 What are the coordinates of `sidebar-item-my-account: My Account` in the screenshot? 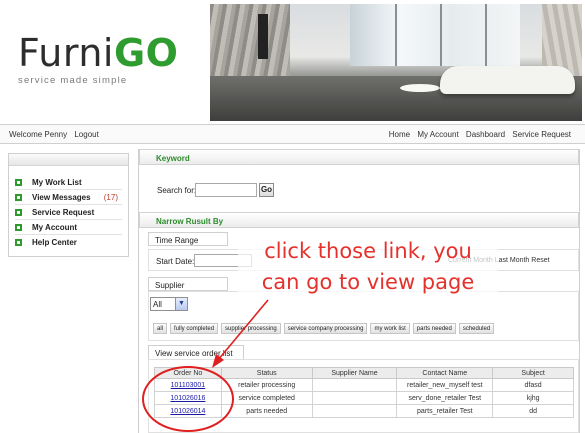 It's located at (68, 227).